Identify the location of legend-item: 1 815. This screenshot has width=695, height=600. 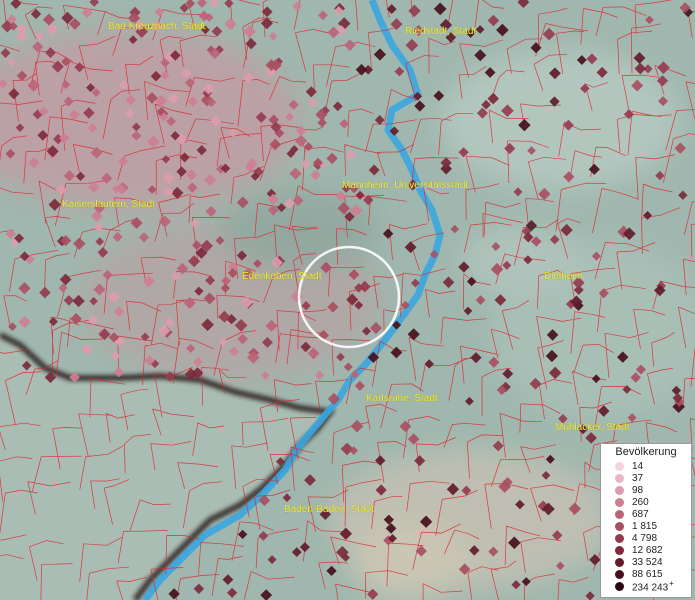
(646, 526).